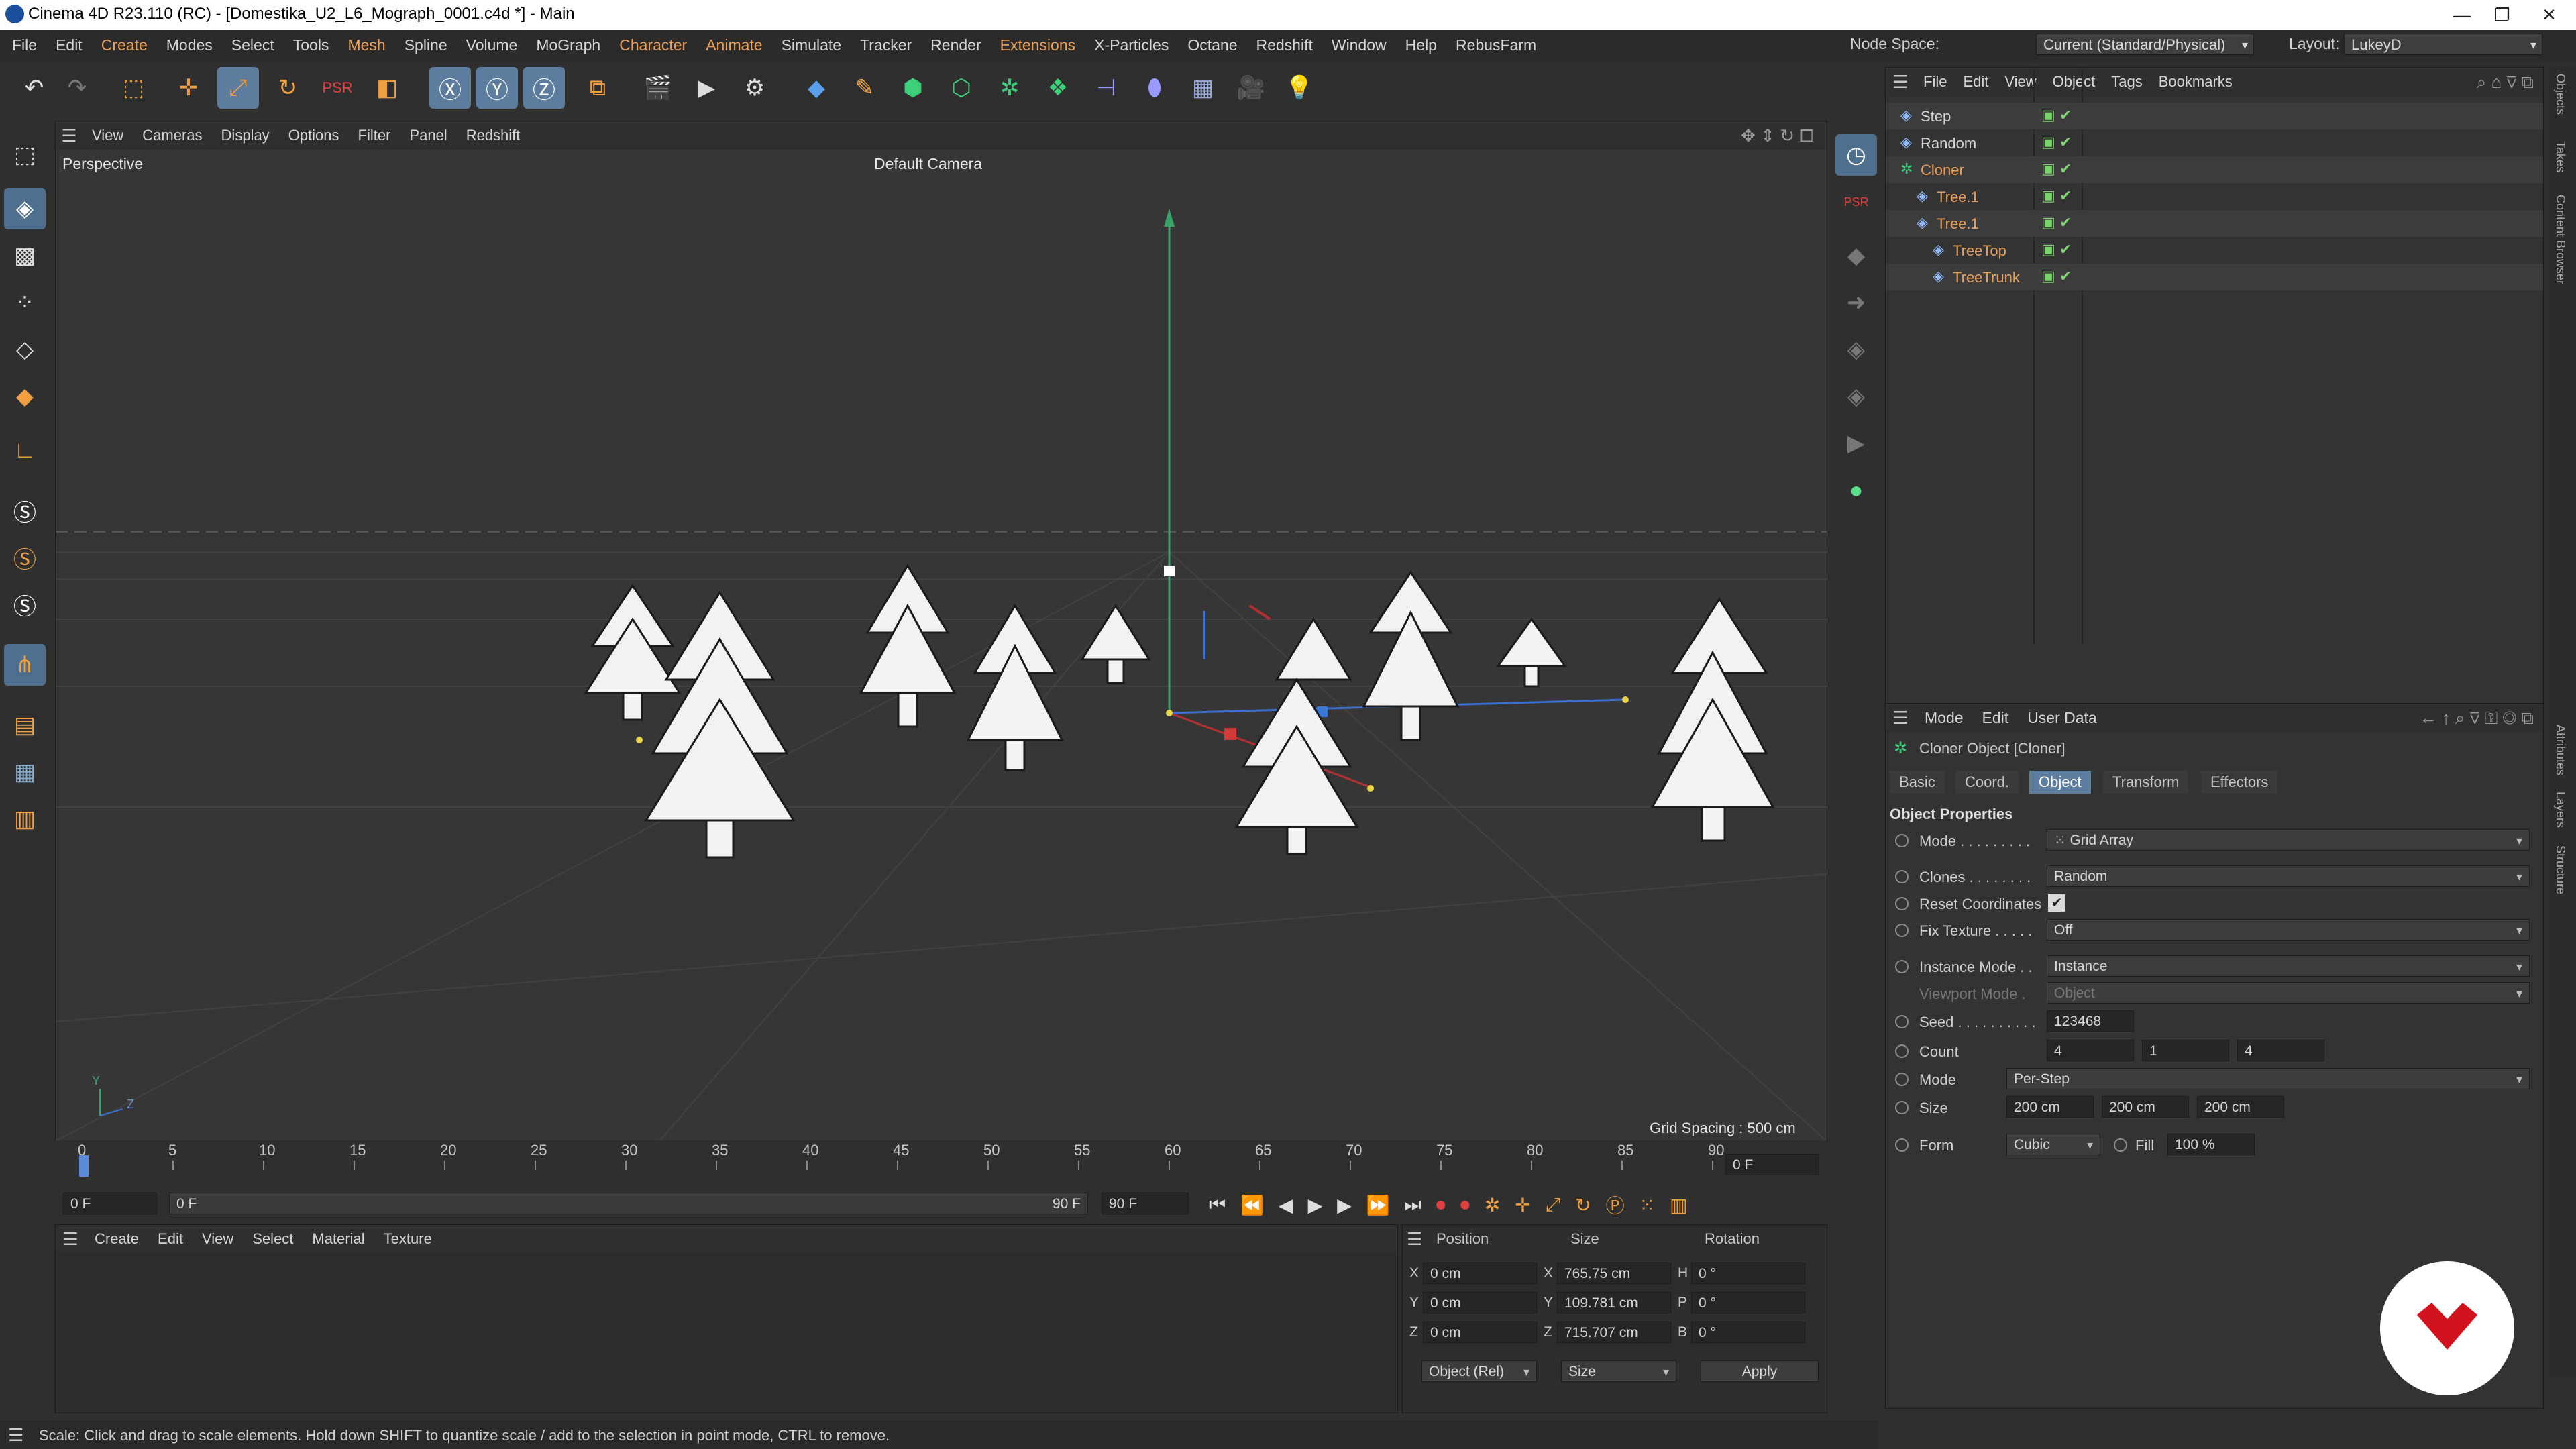 The height and width of the screenshot is (1449, 2576). Describe the element at coordinates (1748, 1332) in the screenshot. I see `rotation-b-input: 0 °` at that location.